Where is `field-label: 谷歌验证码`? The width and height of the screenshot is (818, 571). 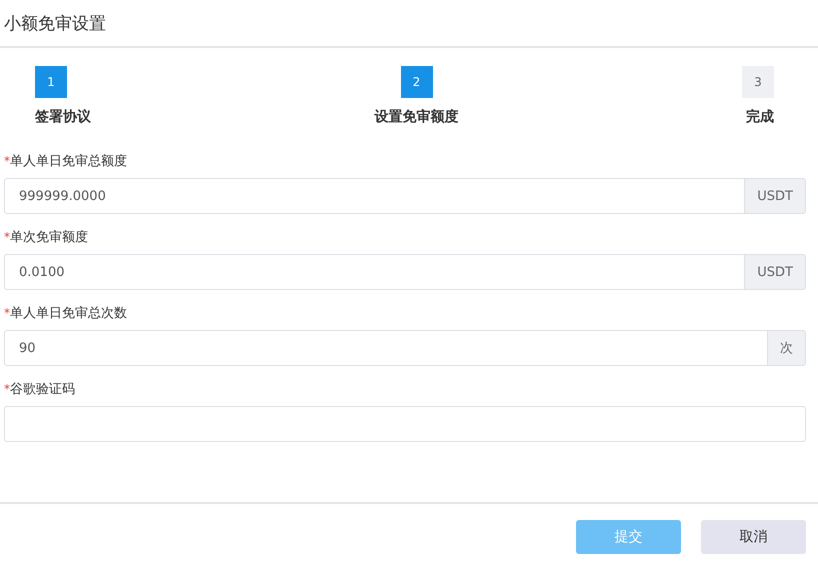
field-label: 谷歌验证码 is located at coordinates (42, 389).